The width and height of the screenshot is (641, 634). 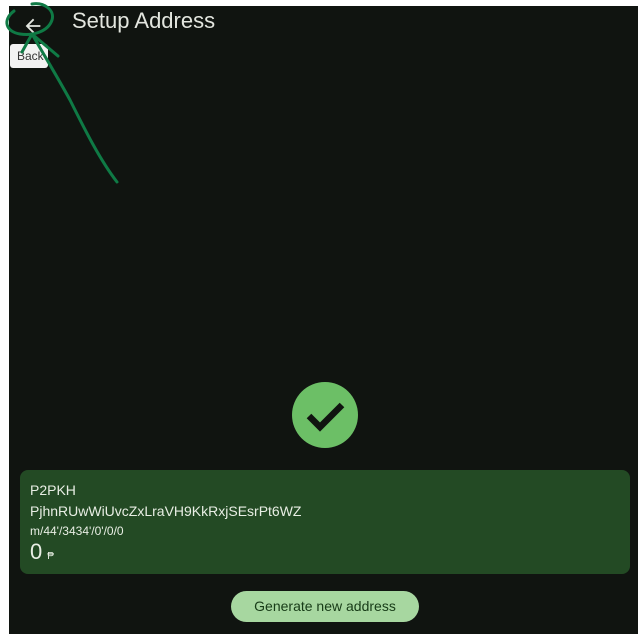 What do you see at coordinates (144, 20) in the screenshot?
I see `page-title: Setup Address` at bounding box center [144, 20].